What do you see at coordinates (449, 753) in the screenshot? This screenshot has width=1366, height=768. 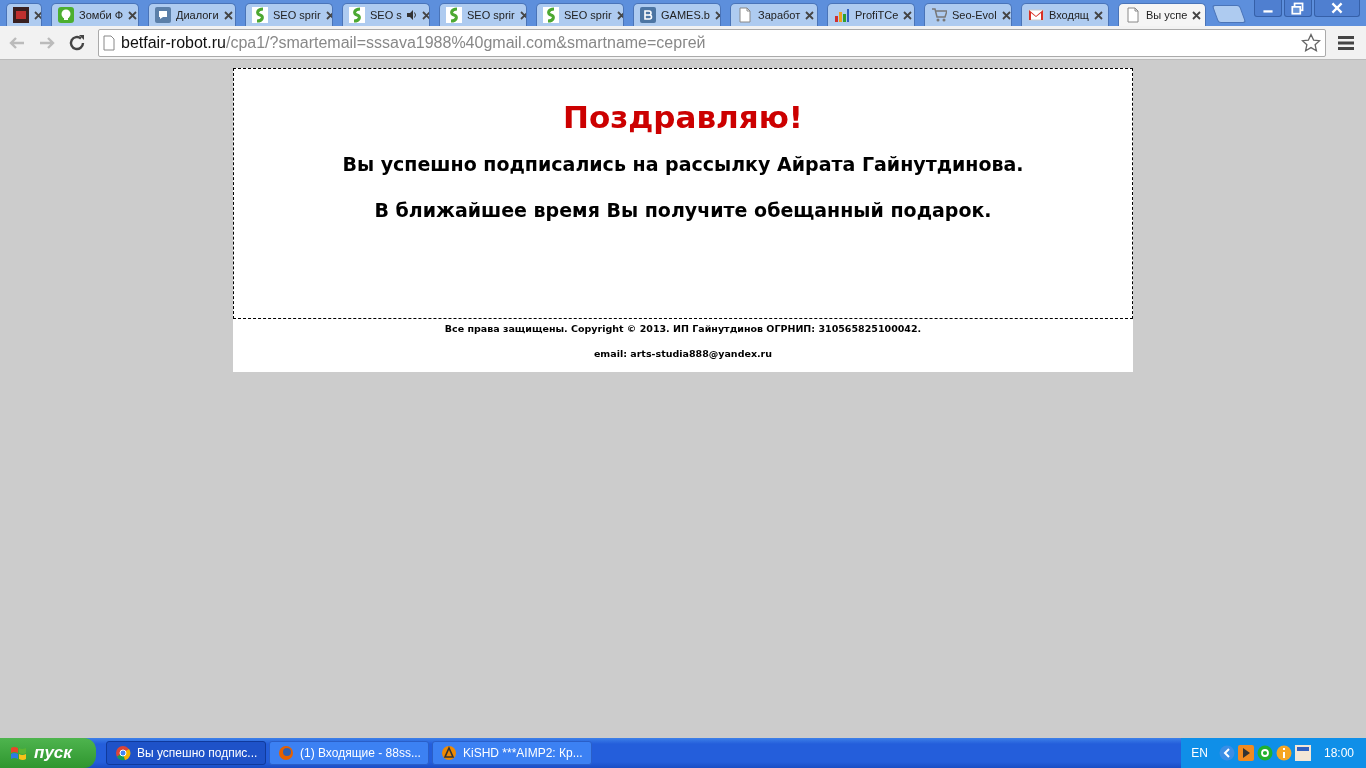 I see `triangle-logo-icon` at bounding box center [449, 753].